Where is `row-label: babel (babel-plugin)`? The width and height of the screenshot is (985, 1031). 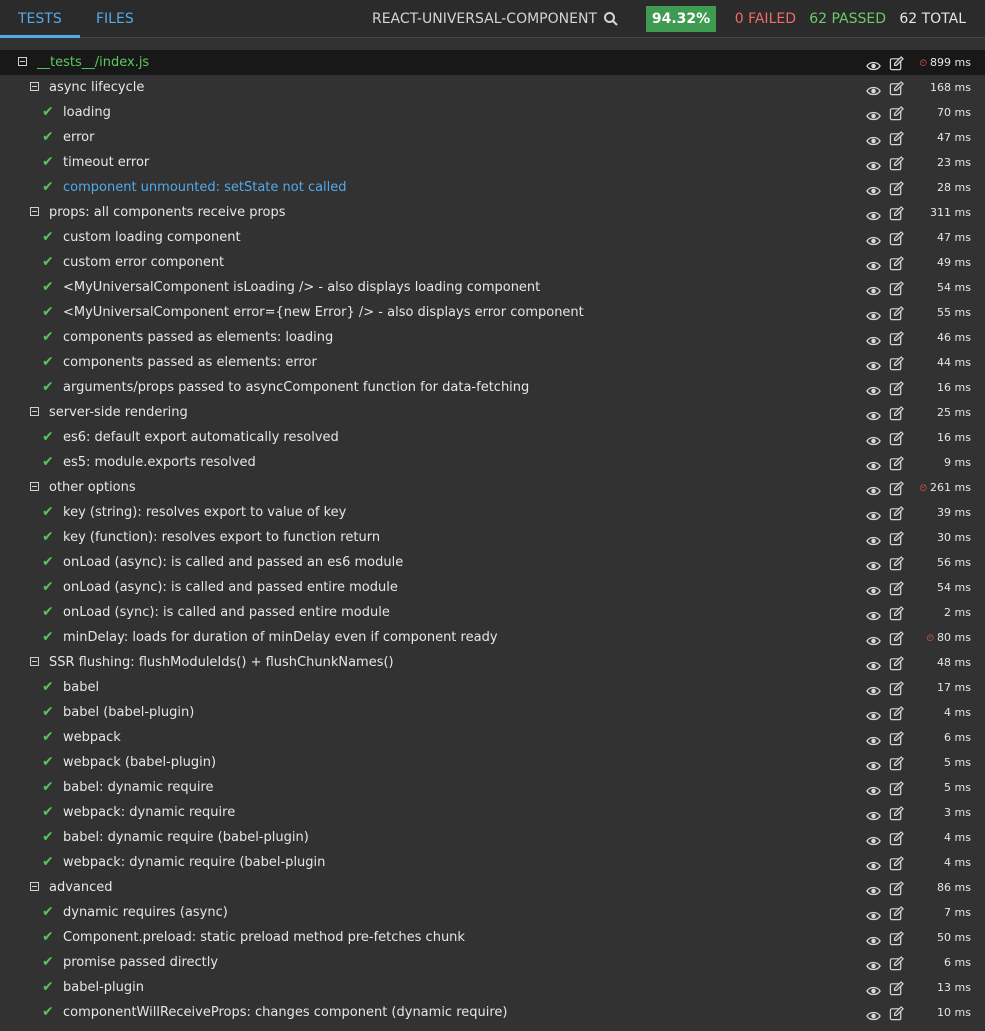
row-label: babel (babel-plugin) is located at coordinates (128, 712).